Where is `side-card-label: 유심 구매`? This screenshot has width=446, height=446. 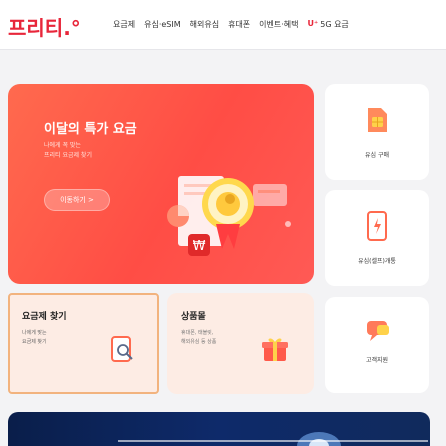
side-card-label: 유심 구매 is located at coordinates (377, 155).